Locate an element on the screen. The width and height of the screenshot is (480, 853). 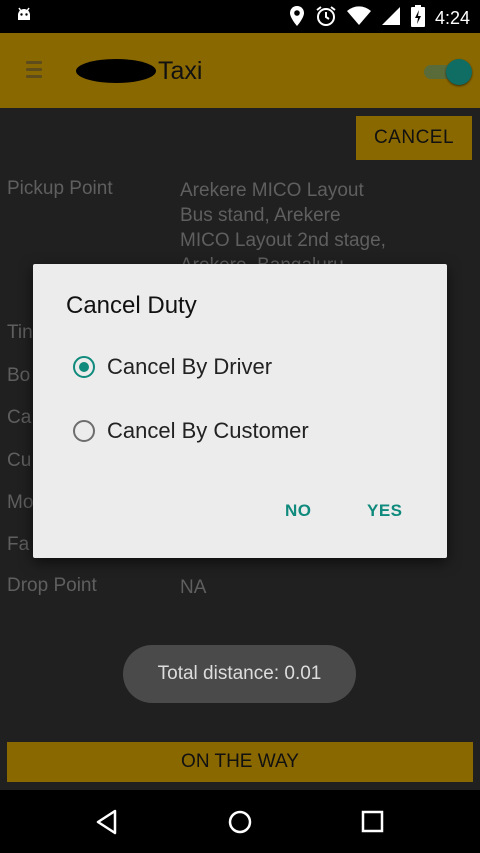
option-label: Cancel By Driver is located at coordinates (190, 366).